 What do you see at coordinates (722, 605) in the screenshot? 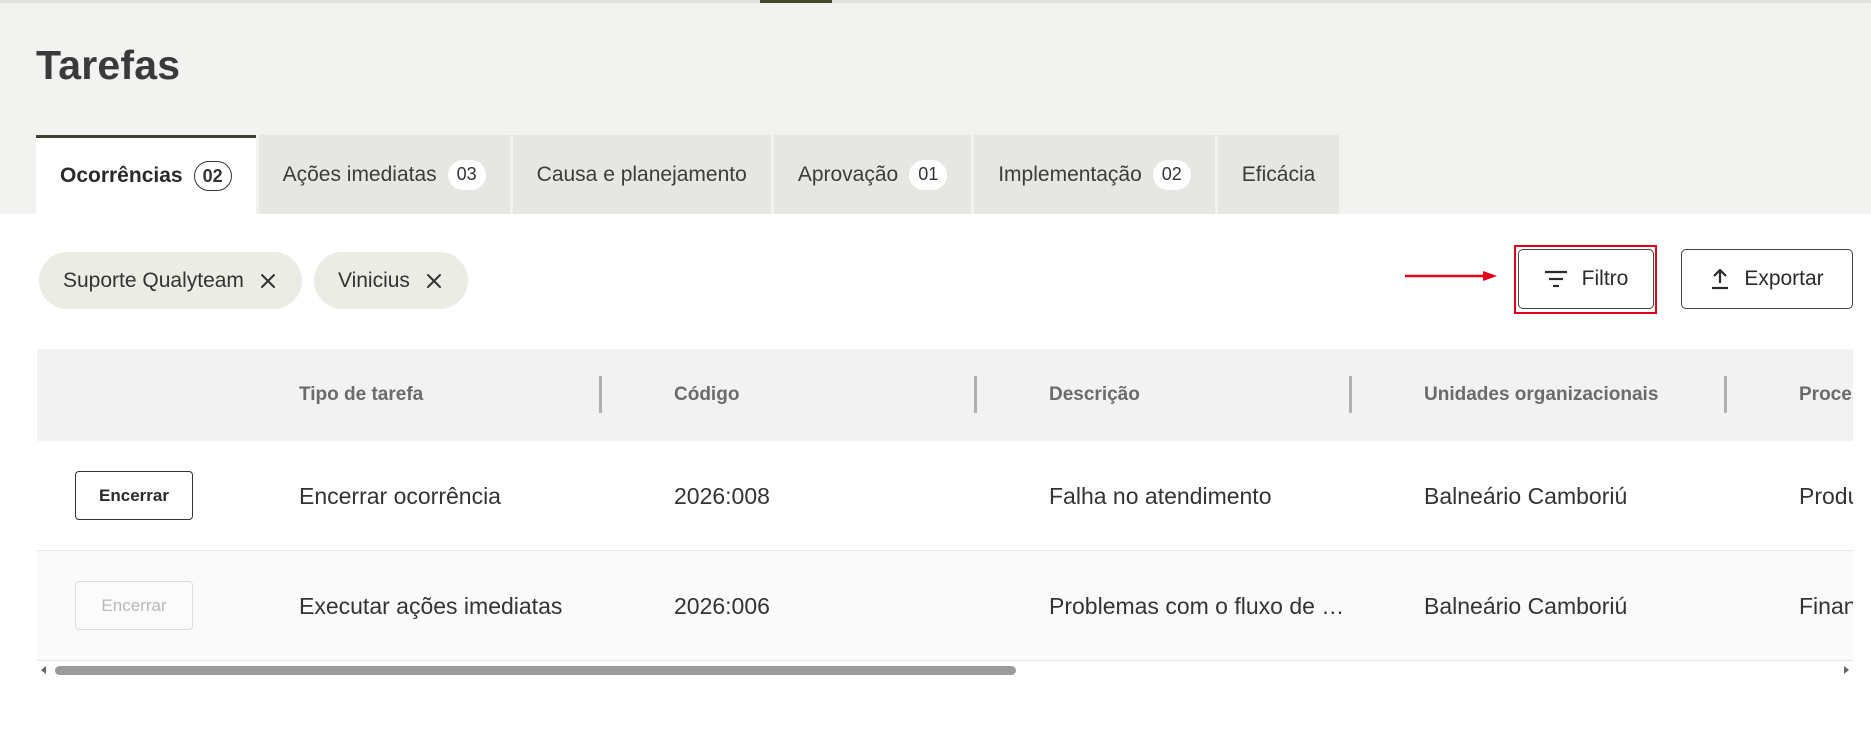
I see `cell-codigo: 2026:006` at bounding box center [722, 605].